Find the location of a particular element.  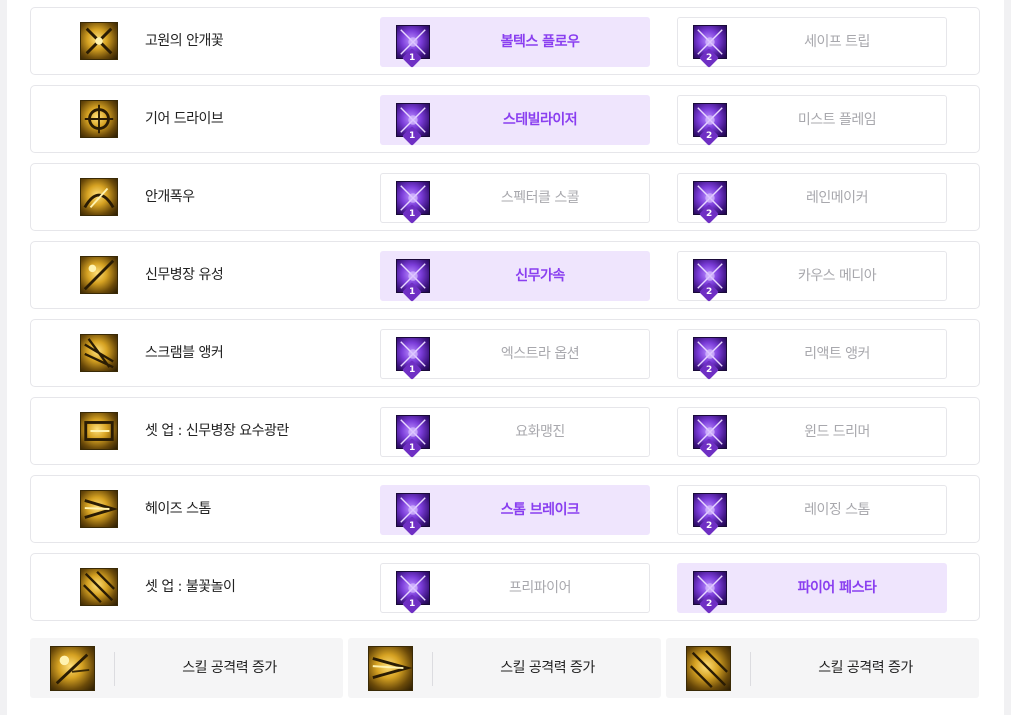

tripod-option-button: 1 엑스트라 옵션 is located at coordinates (515, 354).